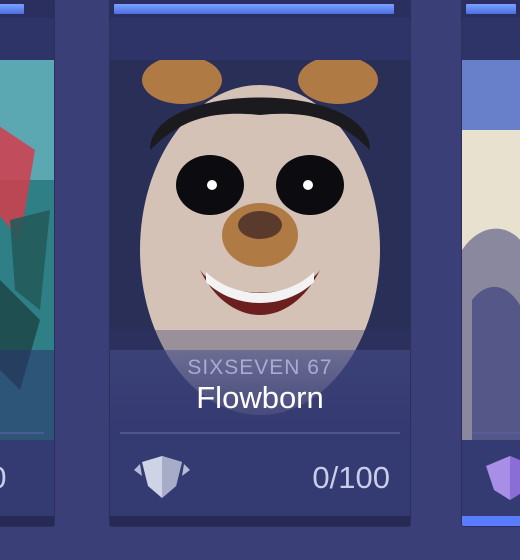 This screenshot has height=560, width=520. Describe the element at coordinates (260, 397) in the screenshot. I see `card-title: Flowborn` at that location.